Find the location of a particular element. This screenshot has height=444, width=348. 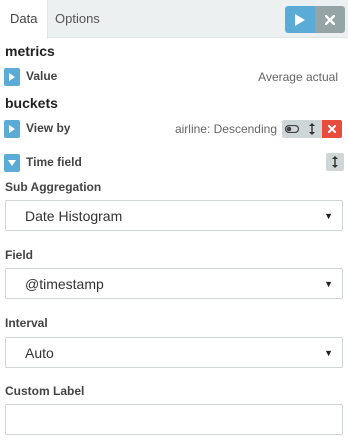

interval-label: Interval is located at coordinates (26, 323).